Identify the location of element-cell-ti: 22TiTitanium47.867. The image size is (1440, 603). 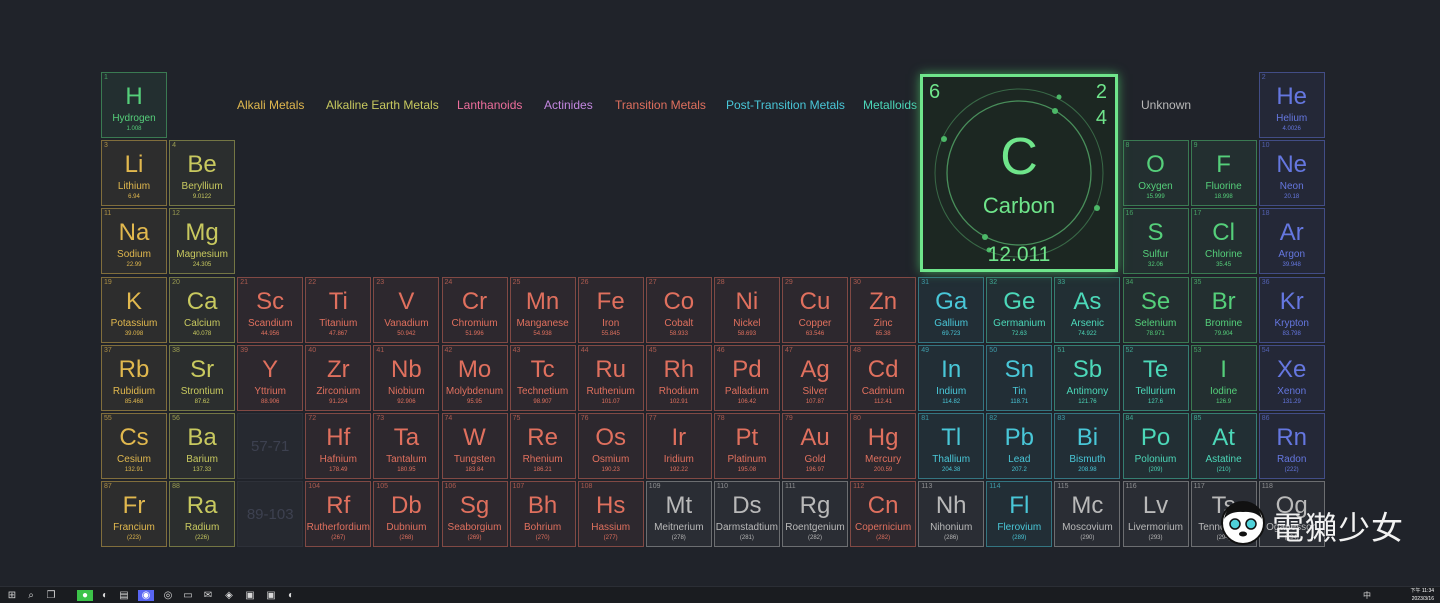
(338, 310).